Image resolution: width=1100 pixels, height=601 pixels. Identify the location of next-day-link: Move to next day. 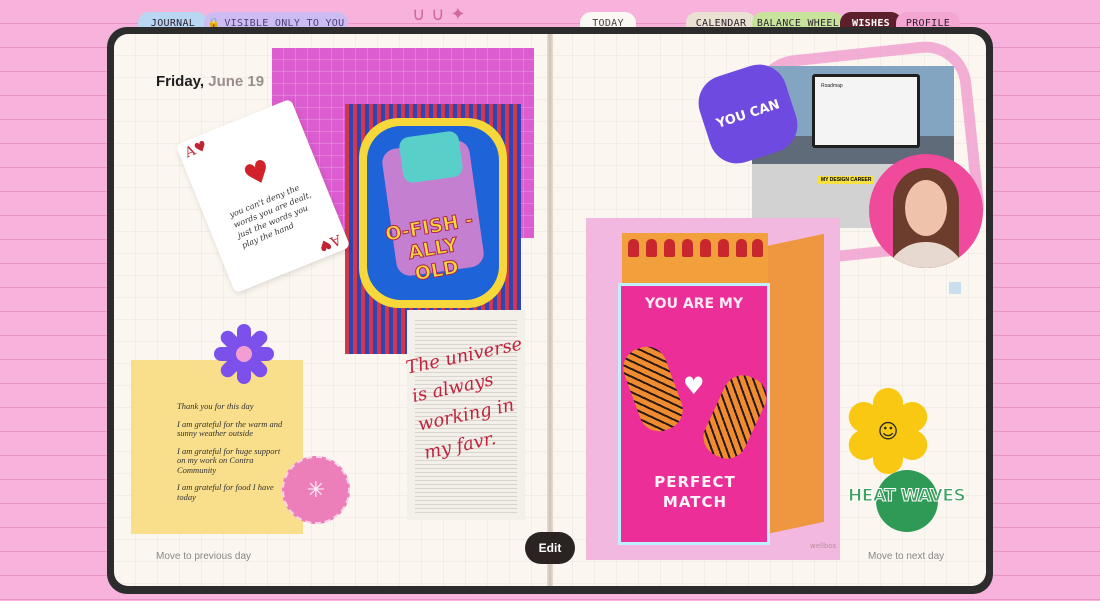
(906, 556).